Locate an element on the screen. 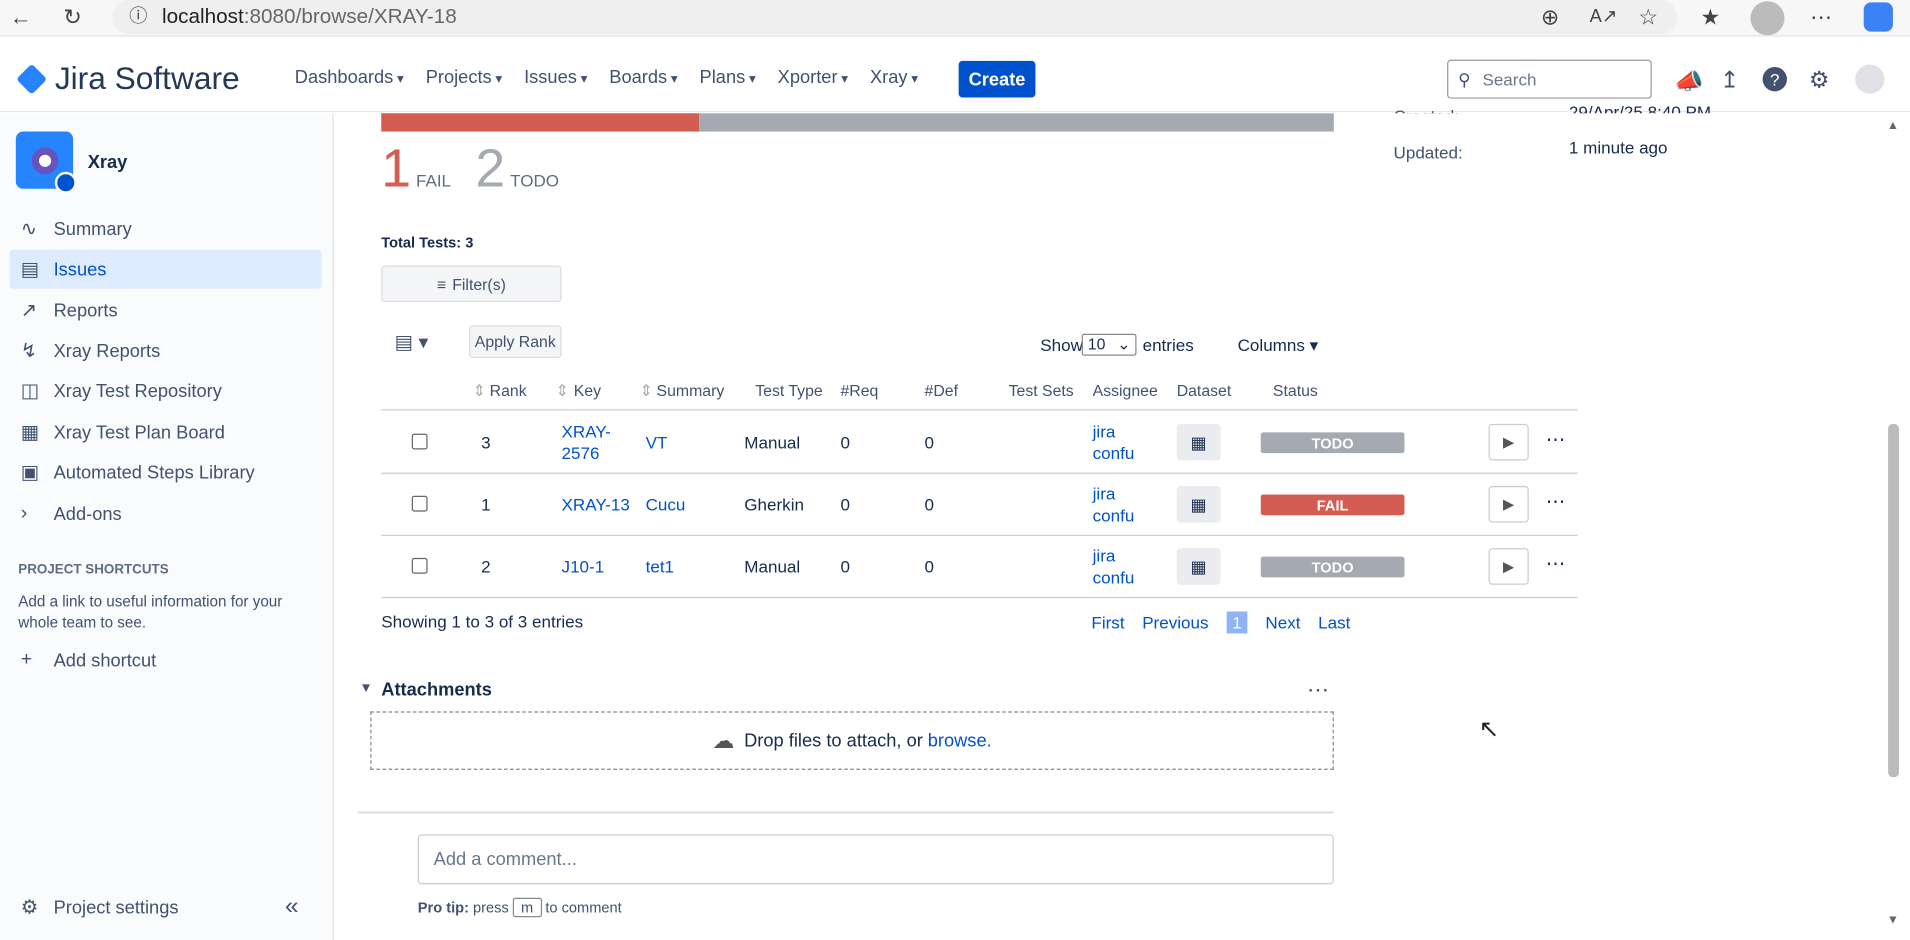 The image size is (1910, 940). col-key: Key is located at coordinates (587, 390).